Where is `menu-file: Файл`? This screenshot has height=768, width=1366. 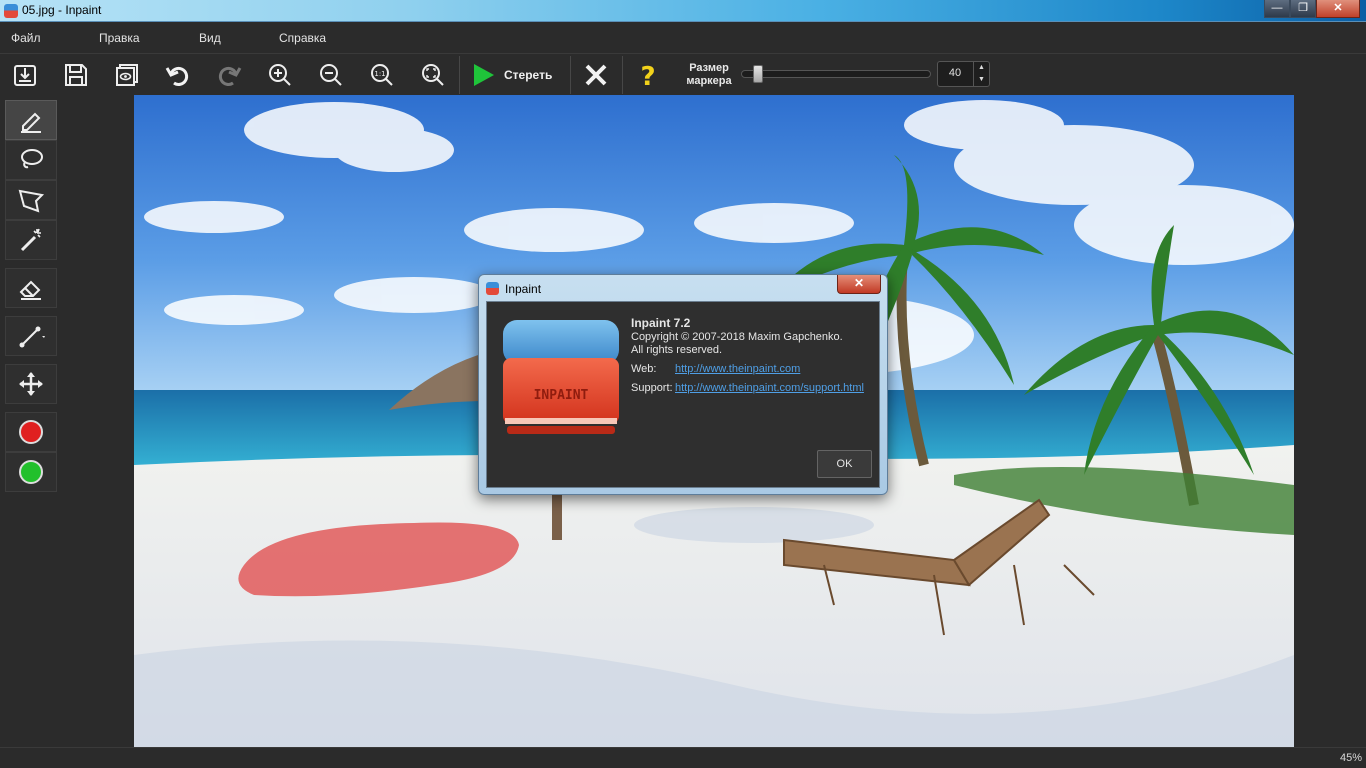
menu-file: Файл is located at coordinates (26, 38).